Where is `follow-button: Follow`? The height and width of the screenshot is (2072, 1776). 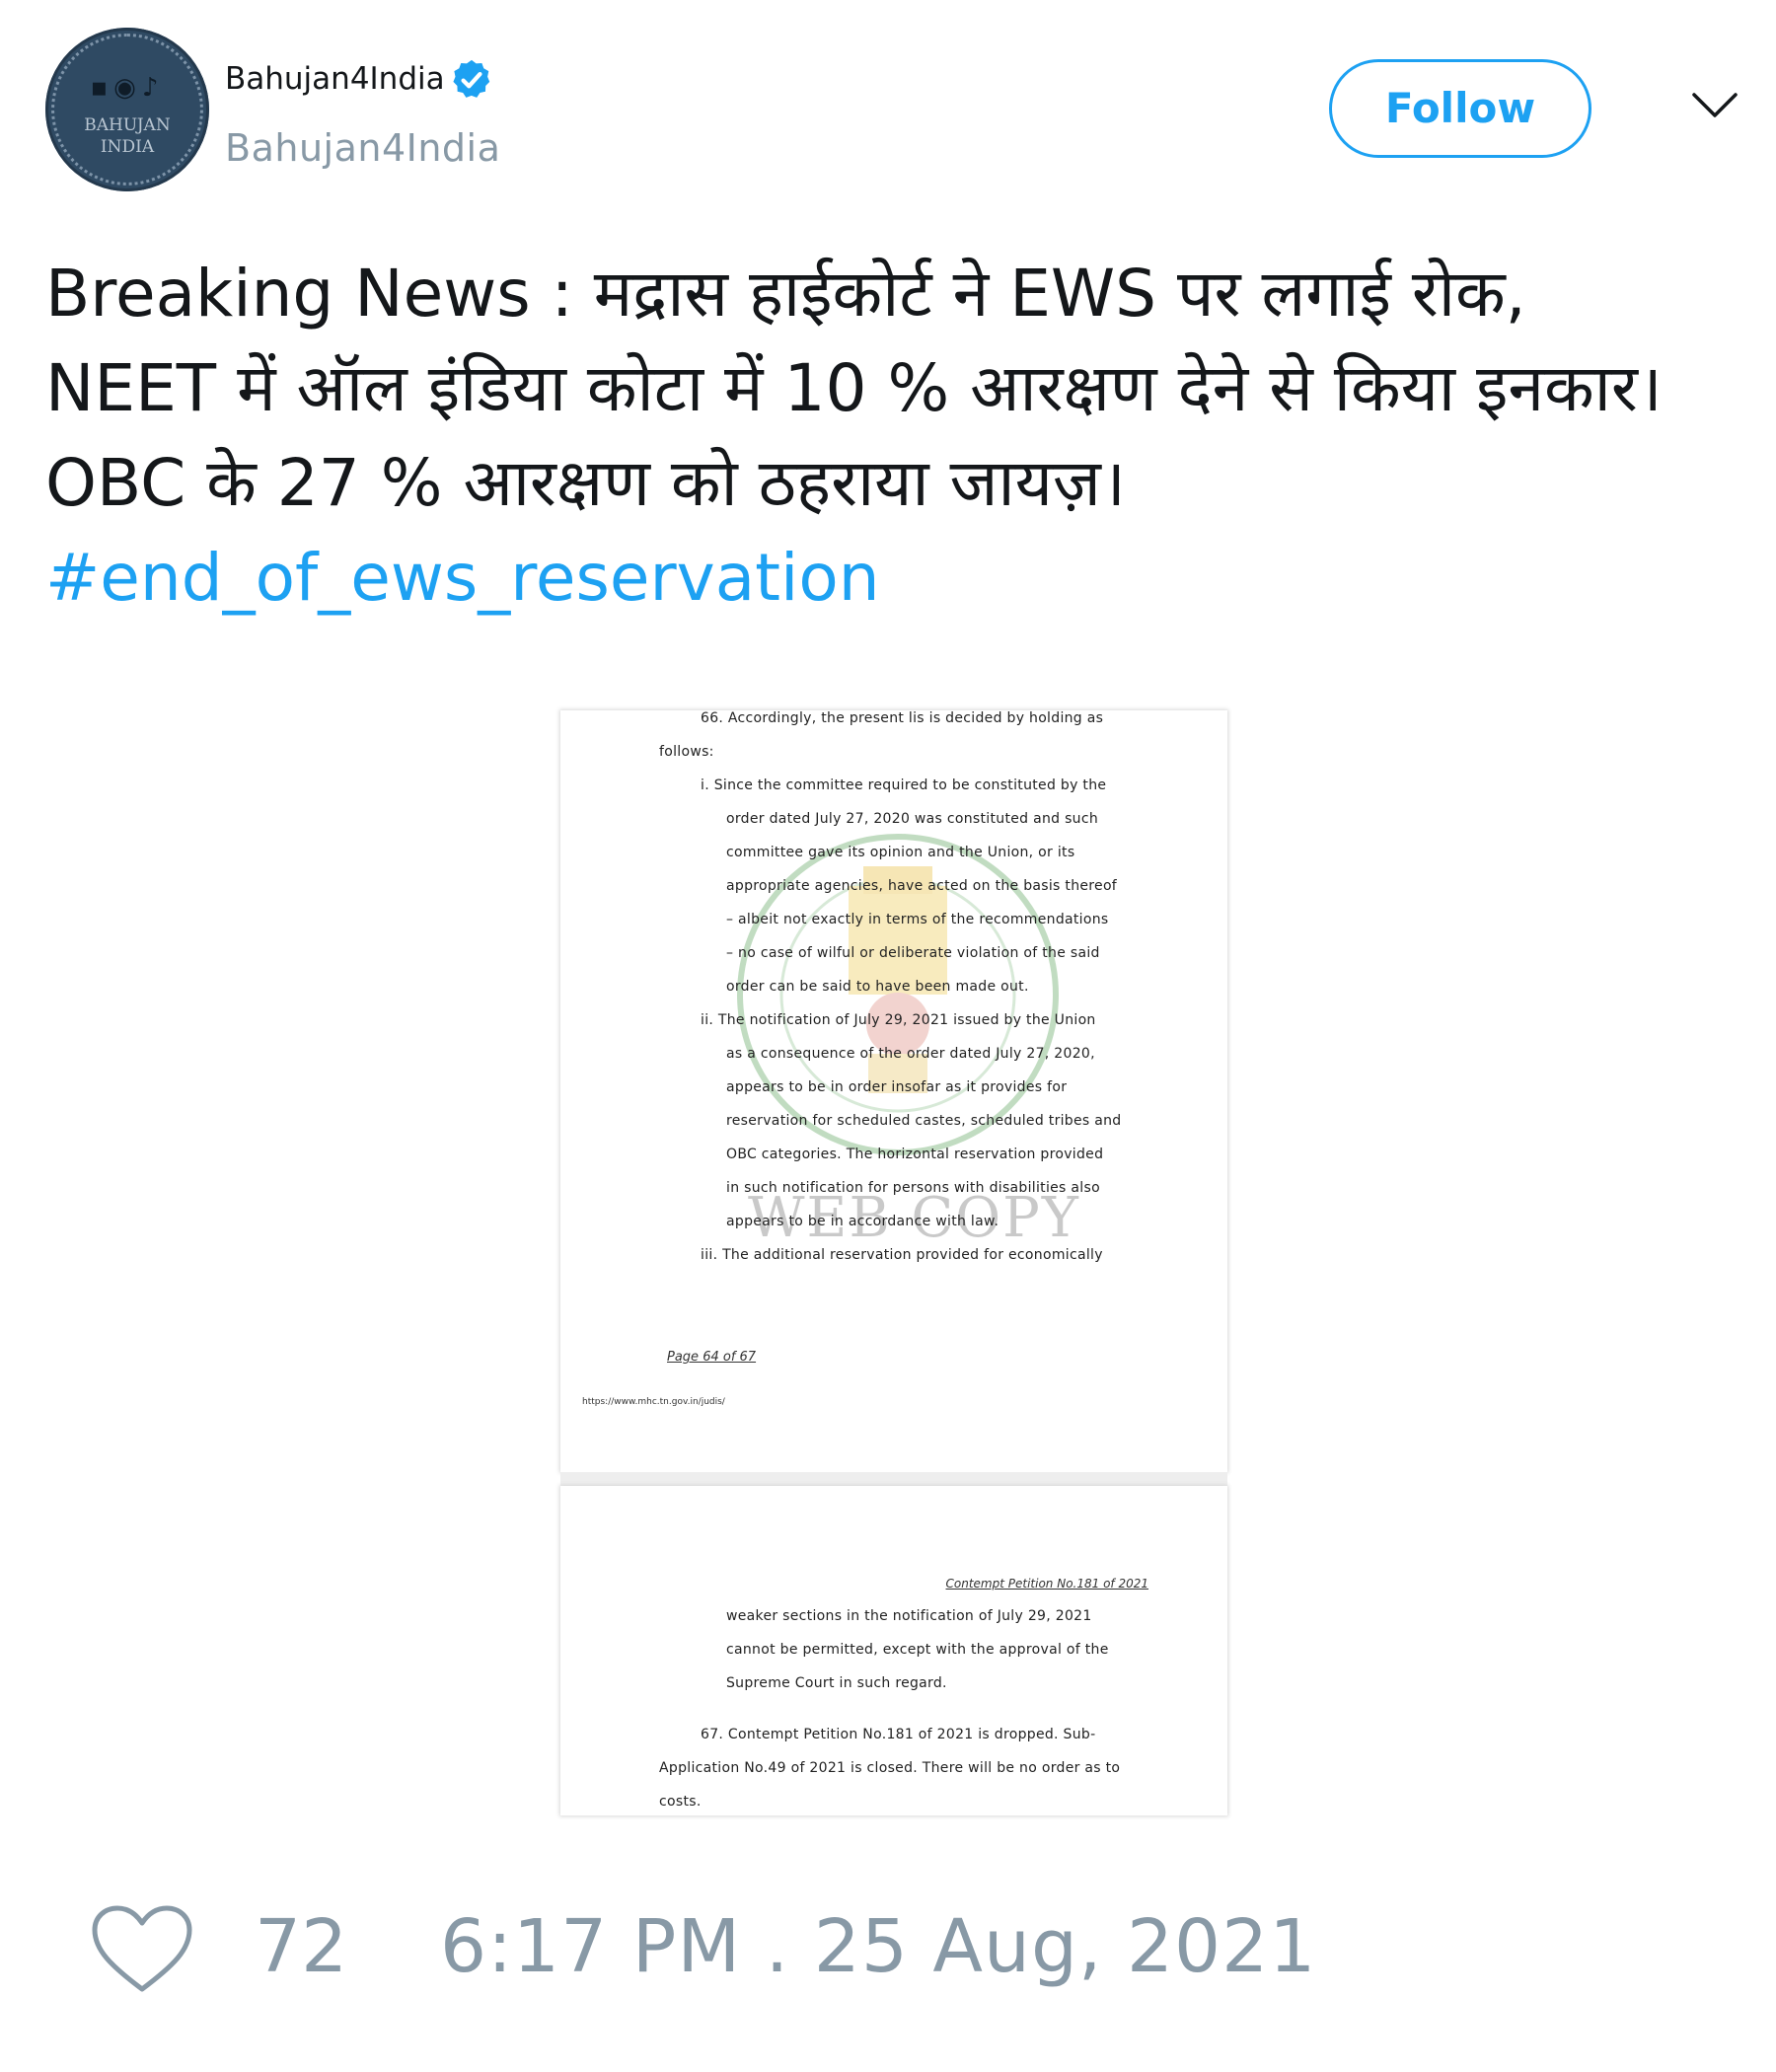 follow-button: Follow is located at coordinates (1460, 109).